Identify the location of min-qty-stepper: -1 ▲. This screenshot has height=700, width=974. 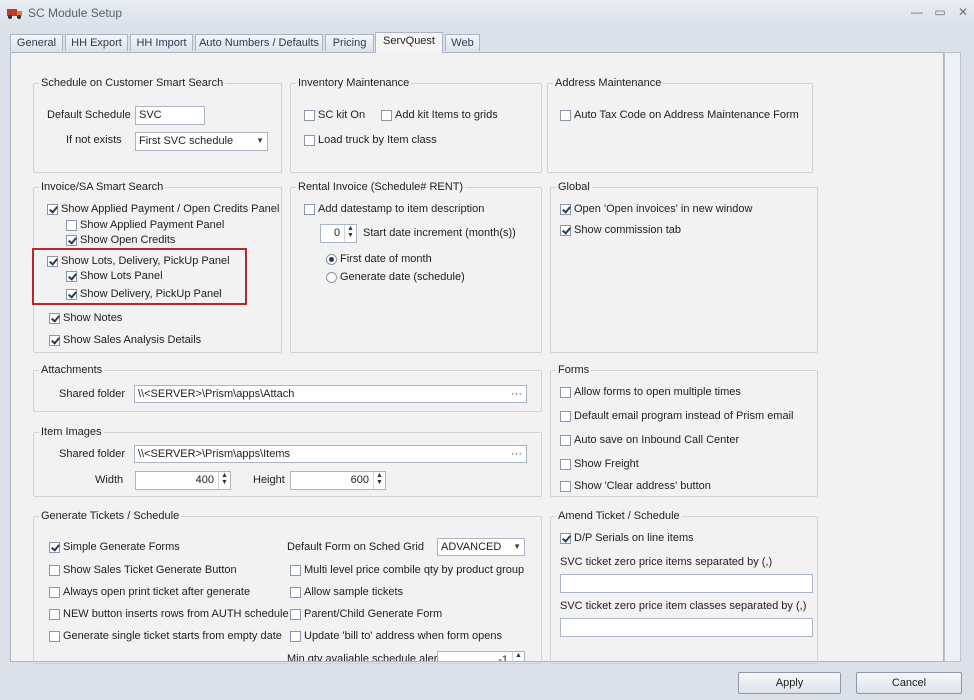
(481, 656).